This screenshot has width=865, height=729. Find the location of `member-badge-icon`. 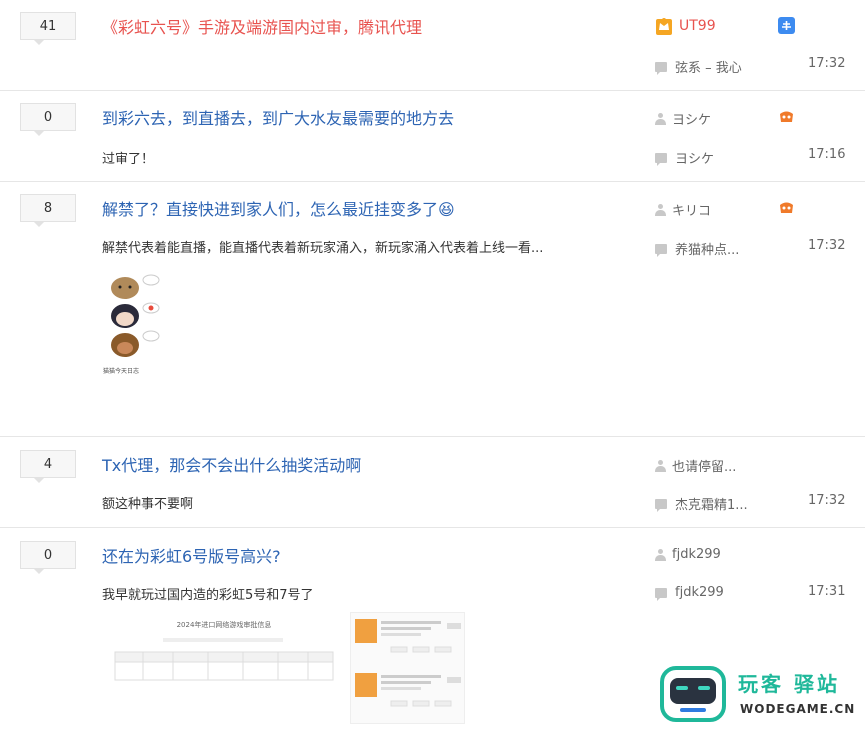

member-badge-icon is located at coordinates (786, 25).